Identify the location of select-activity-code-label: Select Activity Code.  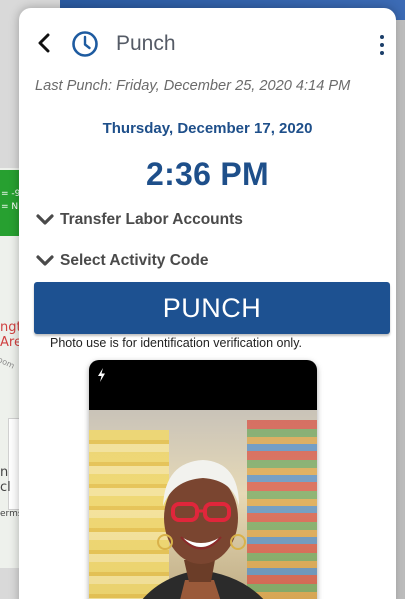
(134, 260).